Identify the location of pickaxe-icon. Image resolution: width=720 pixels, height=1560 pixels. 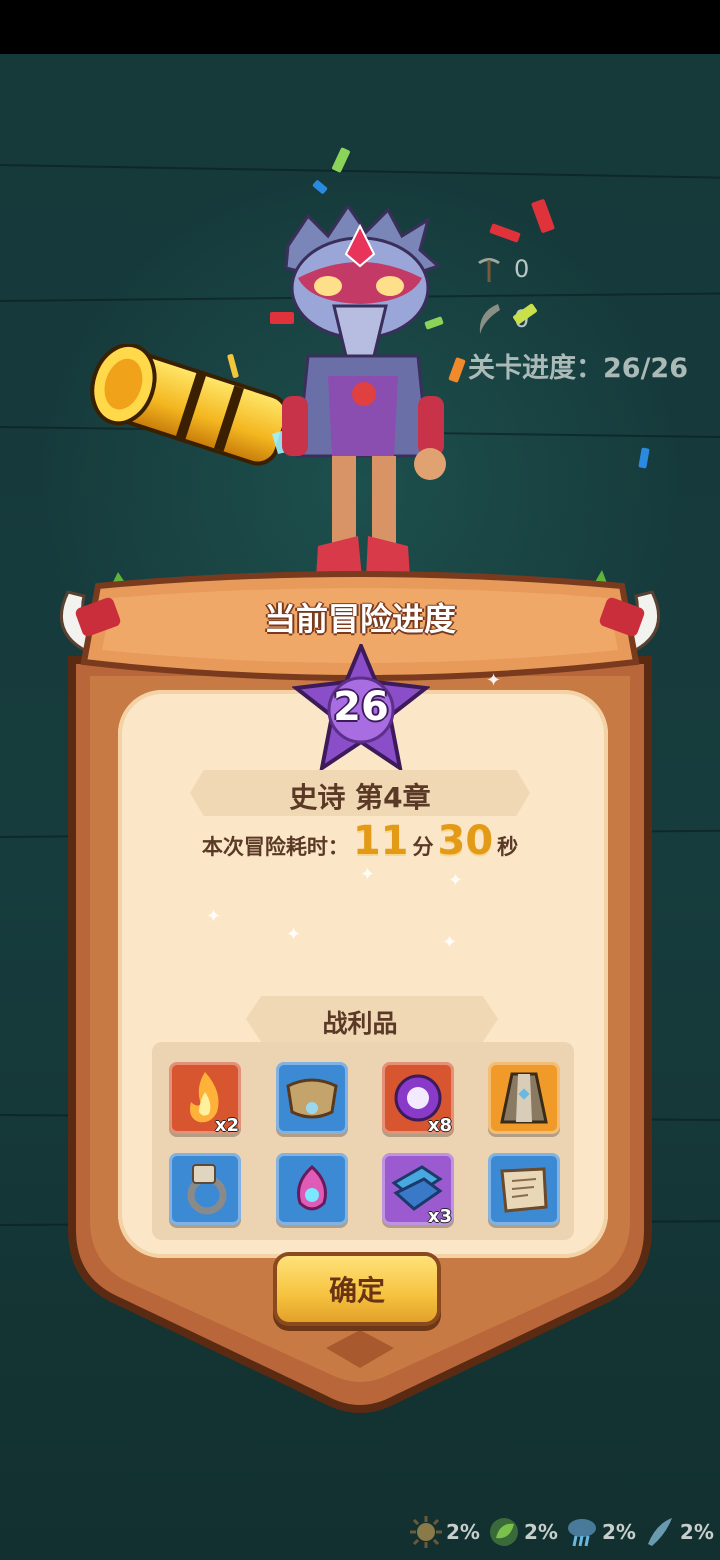
(489, 270).